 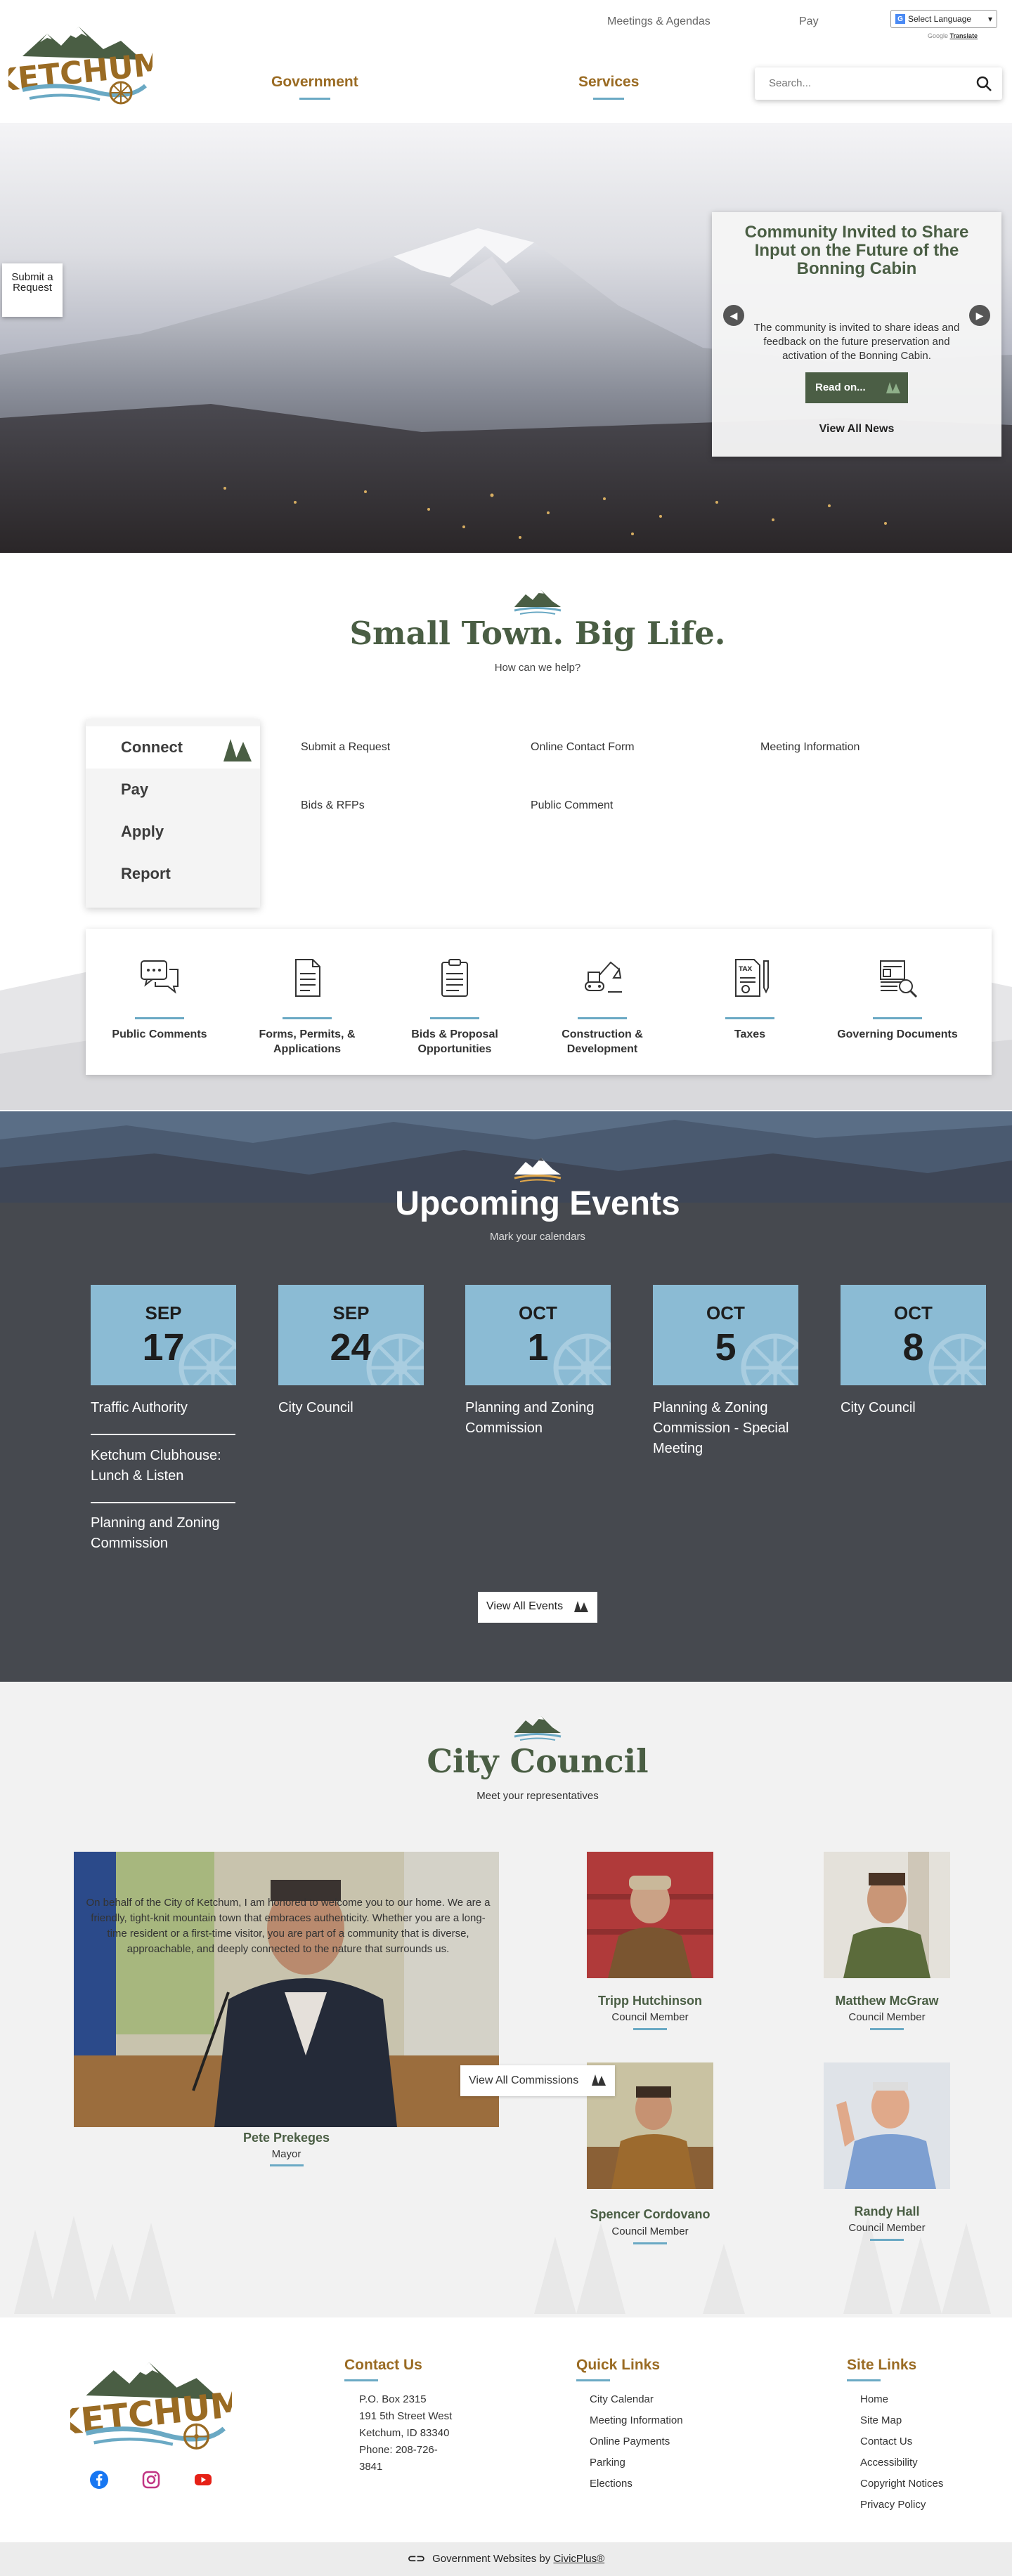 What do you see at coordinates (964, 36) in the screenshot?
I see `translate-link: Translate` at bounding box center [964, 36].